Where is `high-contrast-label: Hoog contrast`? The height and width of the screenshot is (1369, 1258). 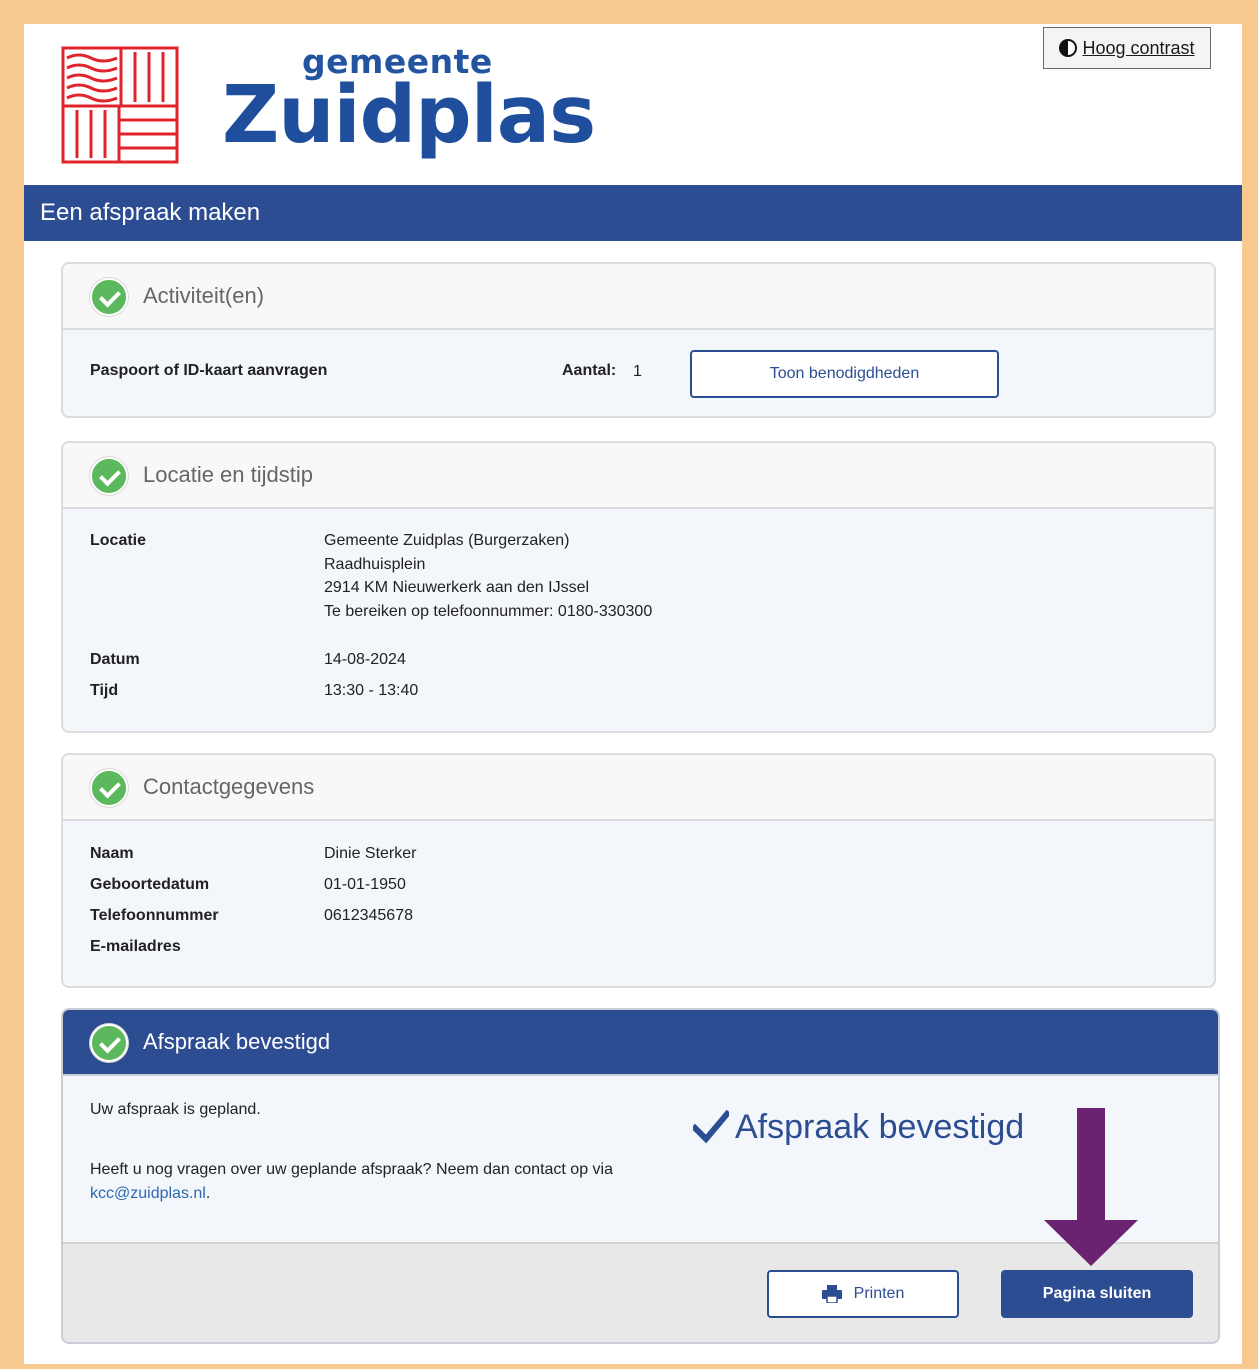 high-contrast-label: Hoog contrast is located at coordinates (1138, 47).